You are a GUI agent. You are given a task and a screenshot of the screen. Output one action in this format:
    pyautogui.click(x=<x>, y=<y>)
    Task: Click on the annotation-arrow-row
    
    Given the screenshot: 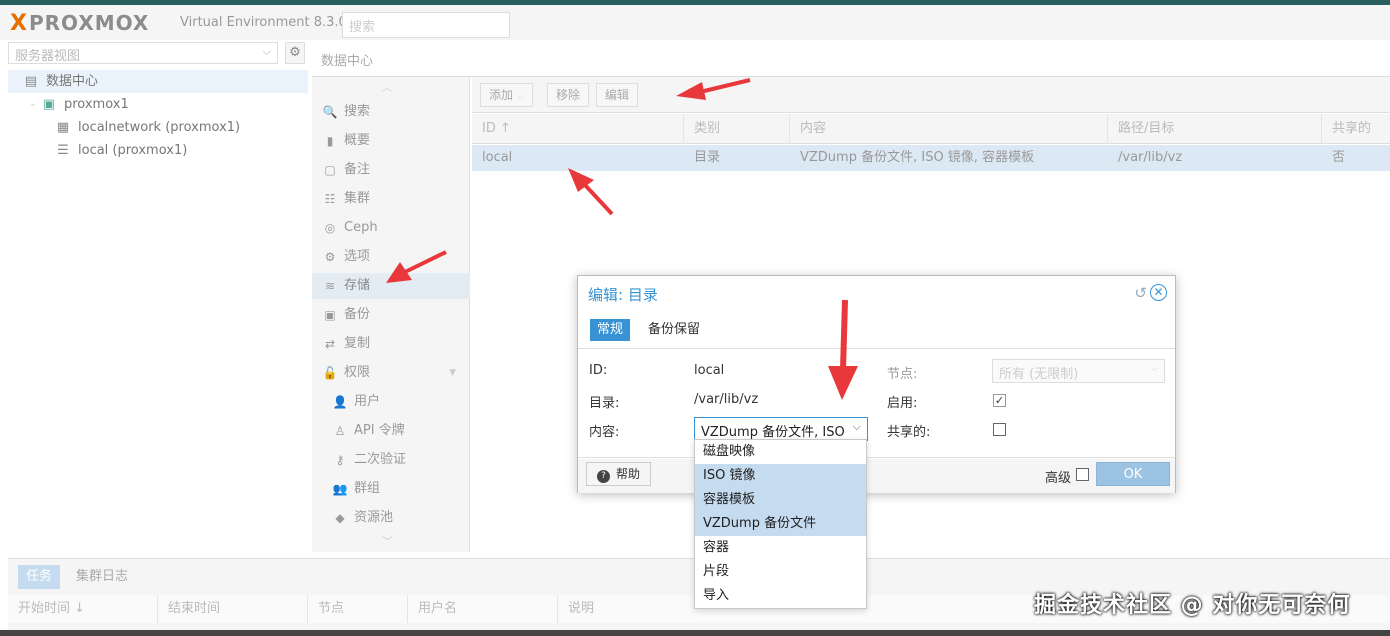 What is the action you would take?
    pyautogui.click(x=591, y=192)
    